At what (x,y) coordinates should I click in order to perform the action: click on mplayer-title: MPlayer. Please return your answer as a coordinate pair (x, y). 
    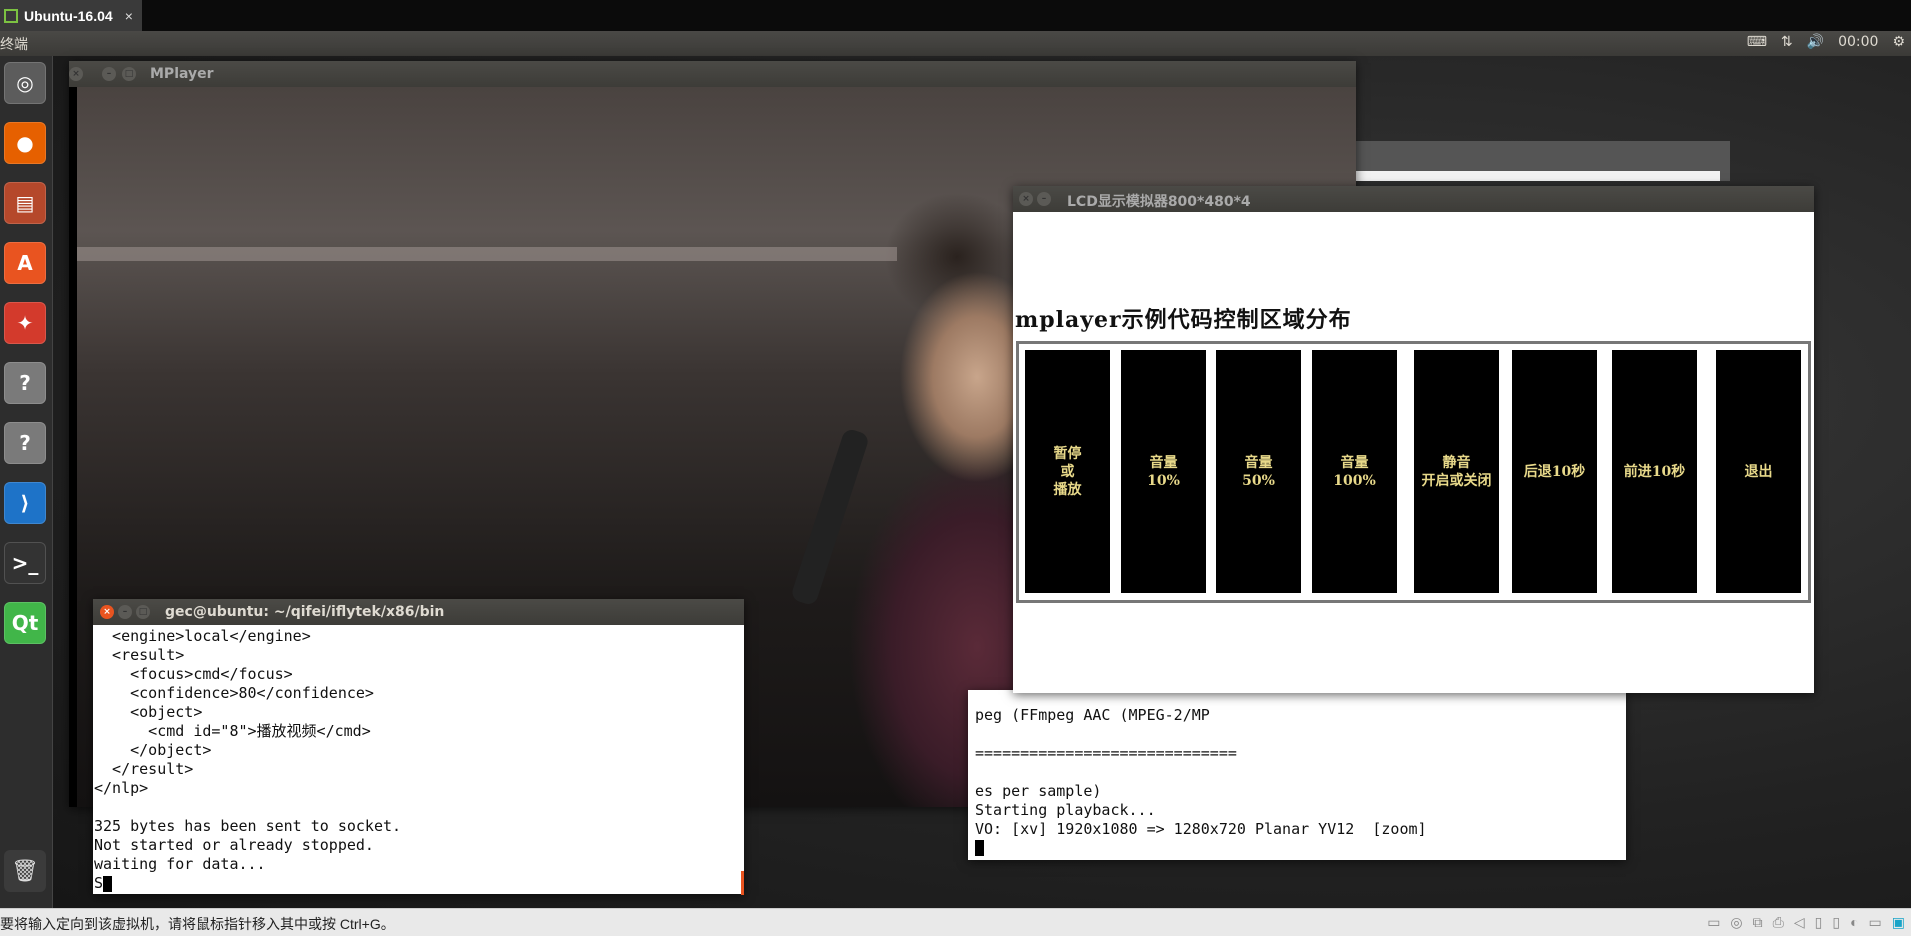
    Looking at the image, I should click on (182, 74).